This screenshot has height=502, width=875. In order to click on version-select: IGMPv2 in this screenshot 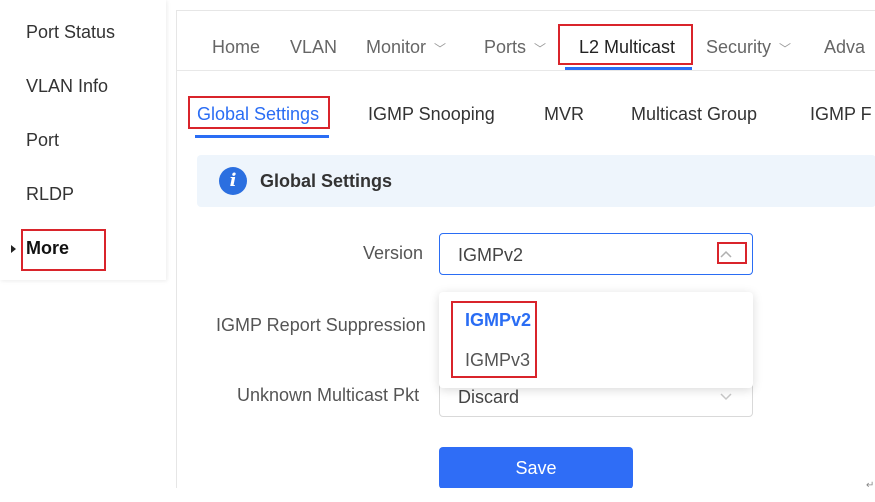, I will do `click(596, 254)`.